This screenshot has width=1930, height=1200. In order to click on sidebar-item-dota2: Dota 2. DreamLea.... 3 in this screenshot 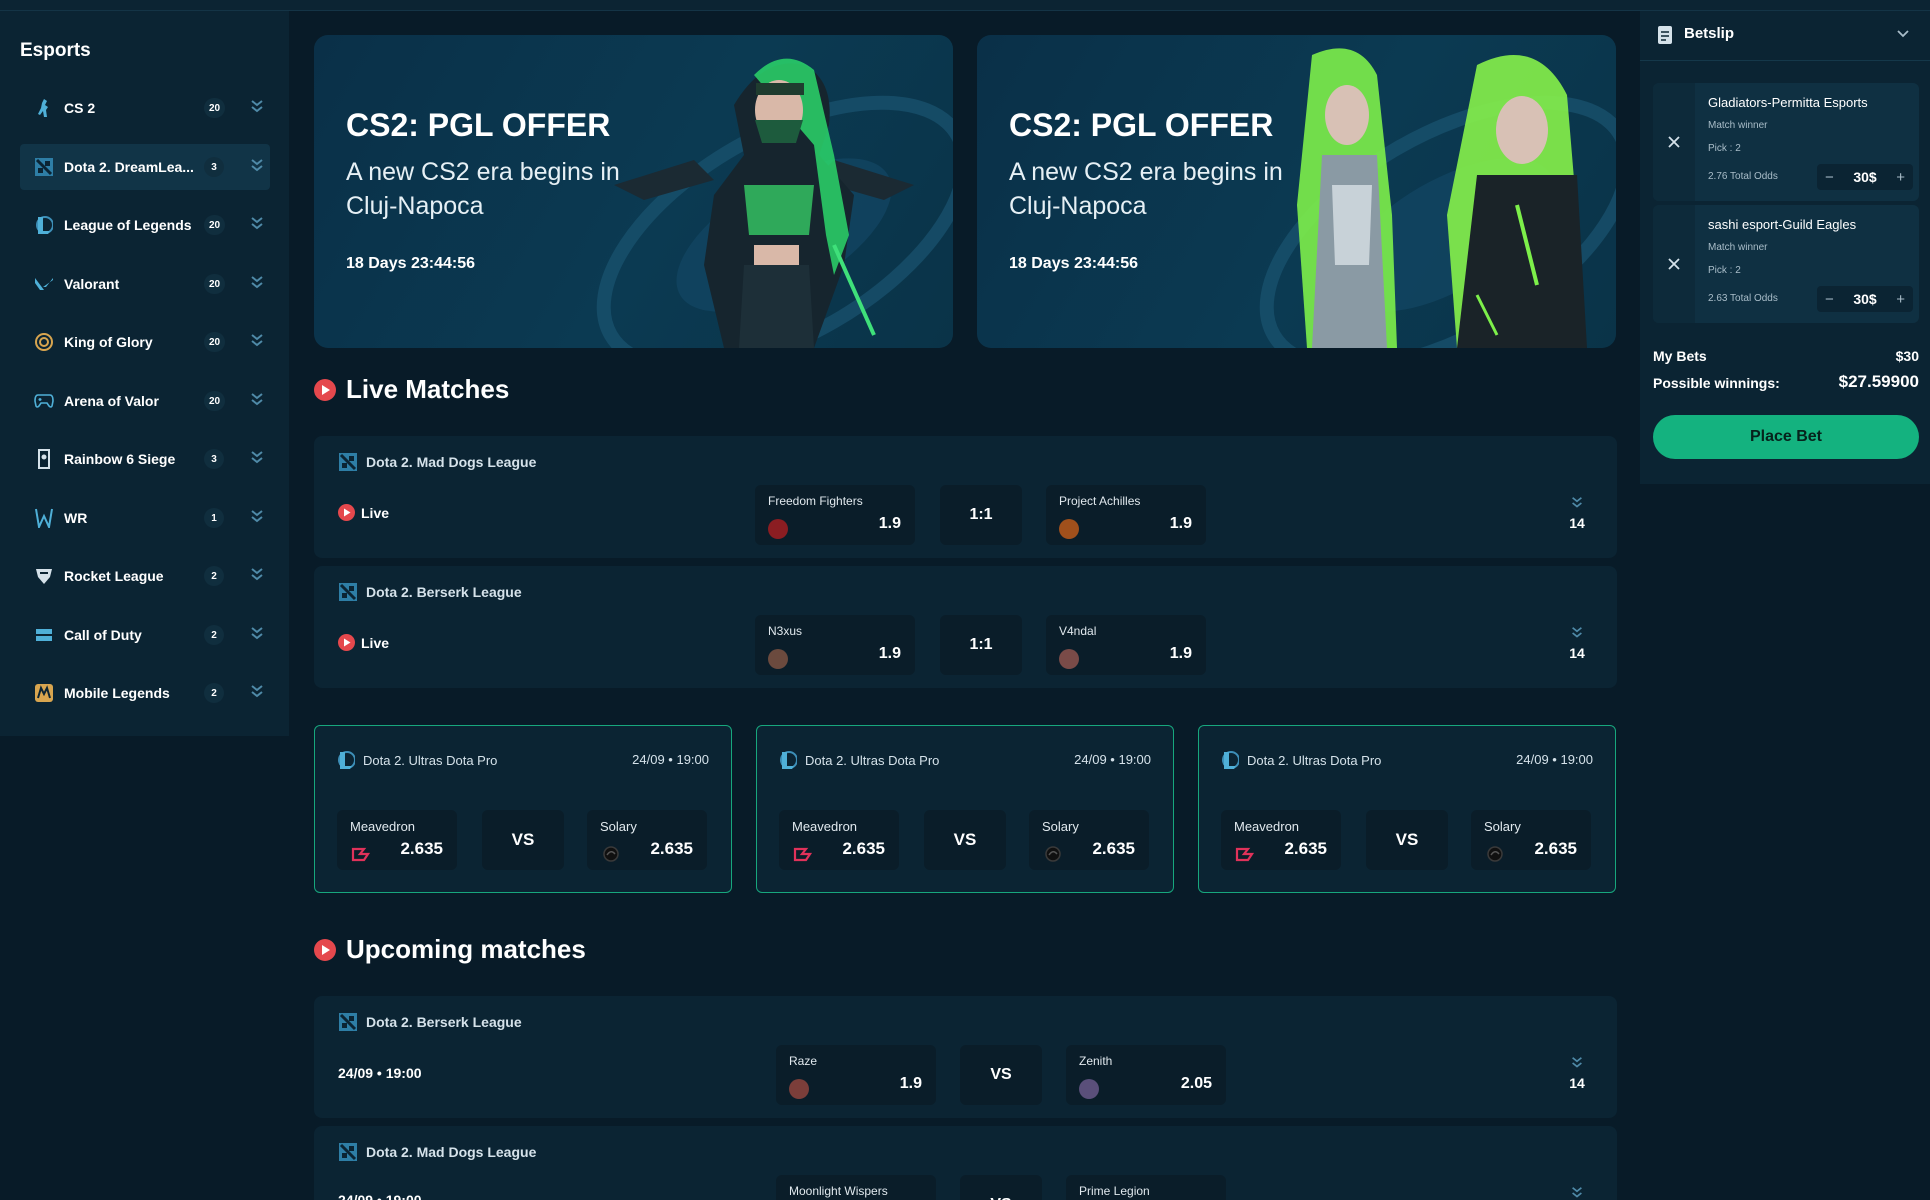, I will do `click(145, 167)`.